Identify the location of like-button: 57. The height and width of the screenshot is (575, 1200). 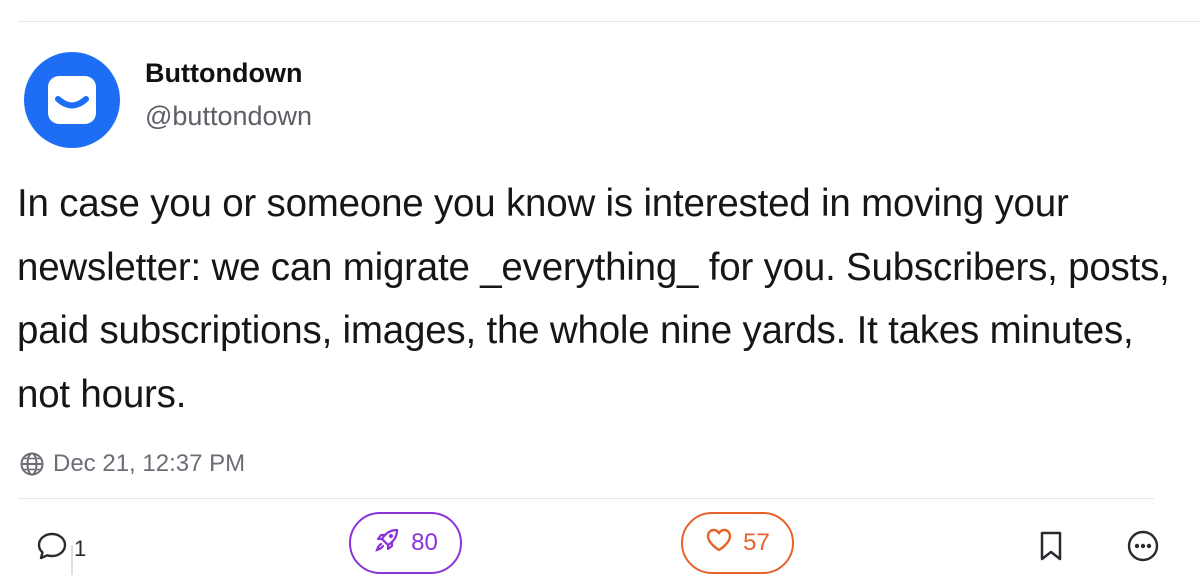
(737, 543).